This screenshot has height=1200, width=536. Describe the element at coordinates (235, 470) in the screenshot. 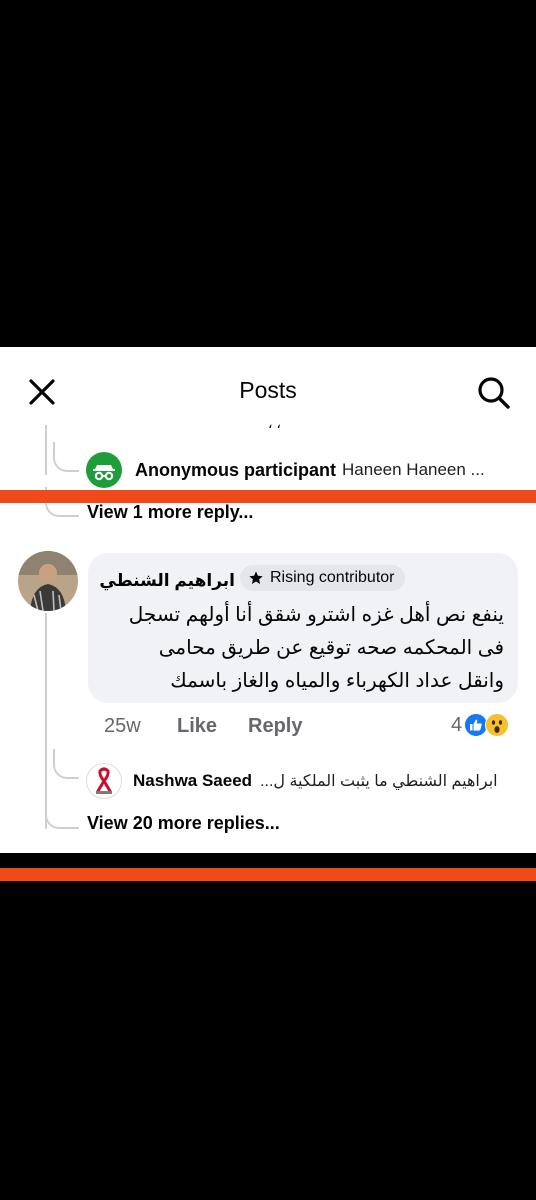

I see `reply-author: Anonymous participant` at that location.